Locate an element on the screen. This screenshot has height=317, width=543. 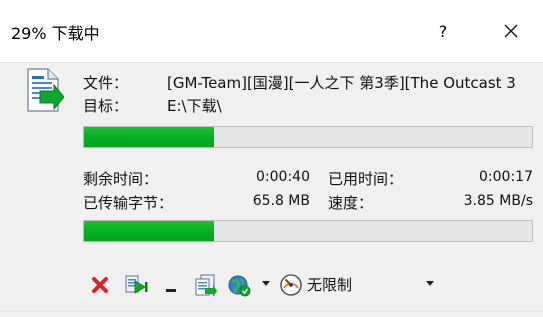
file-progress-fill is located at coordinates (149, 137).